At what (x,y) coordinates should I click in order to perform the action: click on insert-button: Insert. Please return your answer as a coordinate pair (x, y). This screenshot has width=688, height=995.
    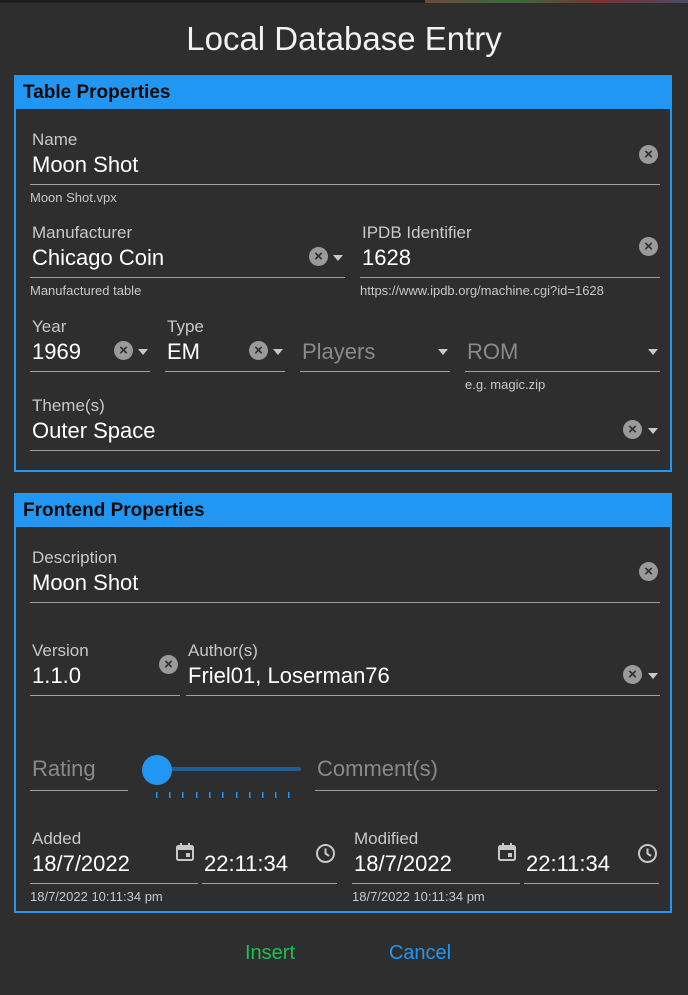
    Looking at the image, I should click on (270, 953).